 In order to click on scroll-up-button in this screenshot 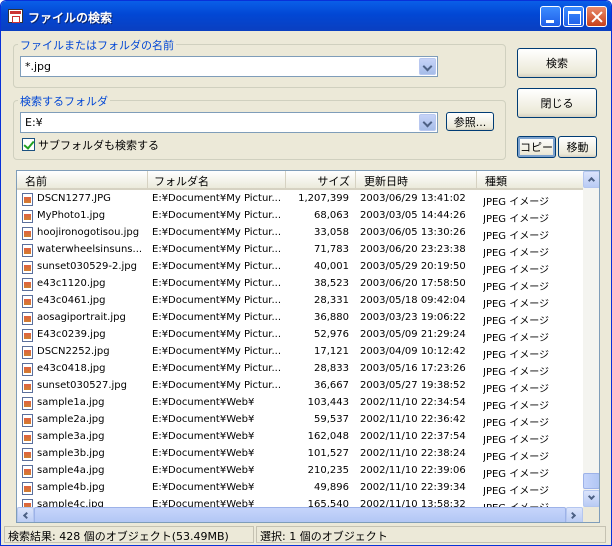, I will do `click(591, 179)`.